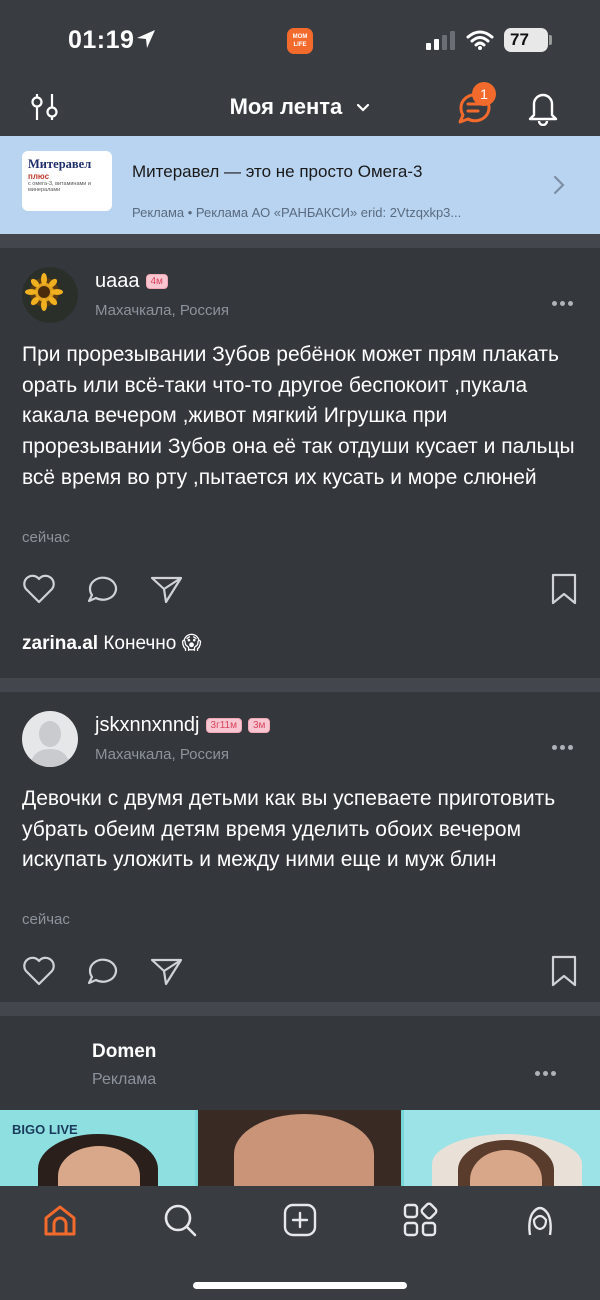 The height and width of the screenshot is (1300, 600). Describe the element at coordinates (526, 40) in the screenshot. I see `battery-indicator: 77` at that location.